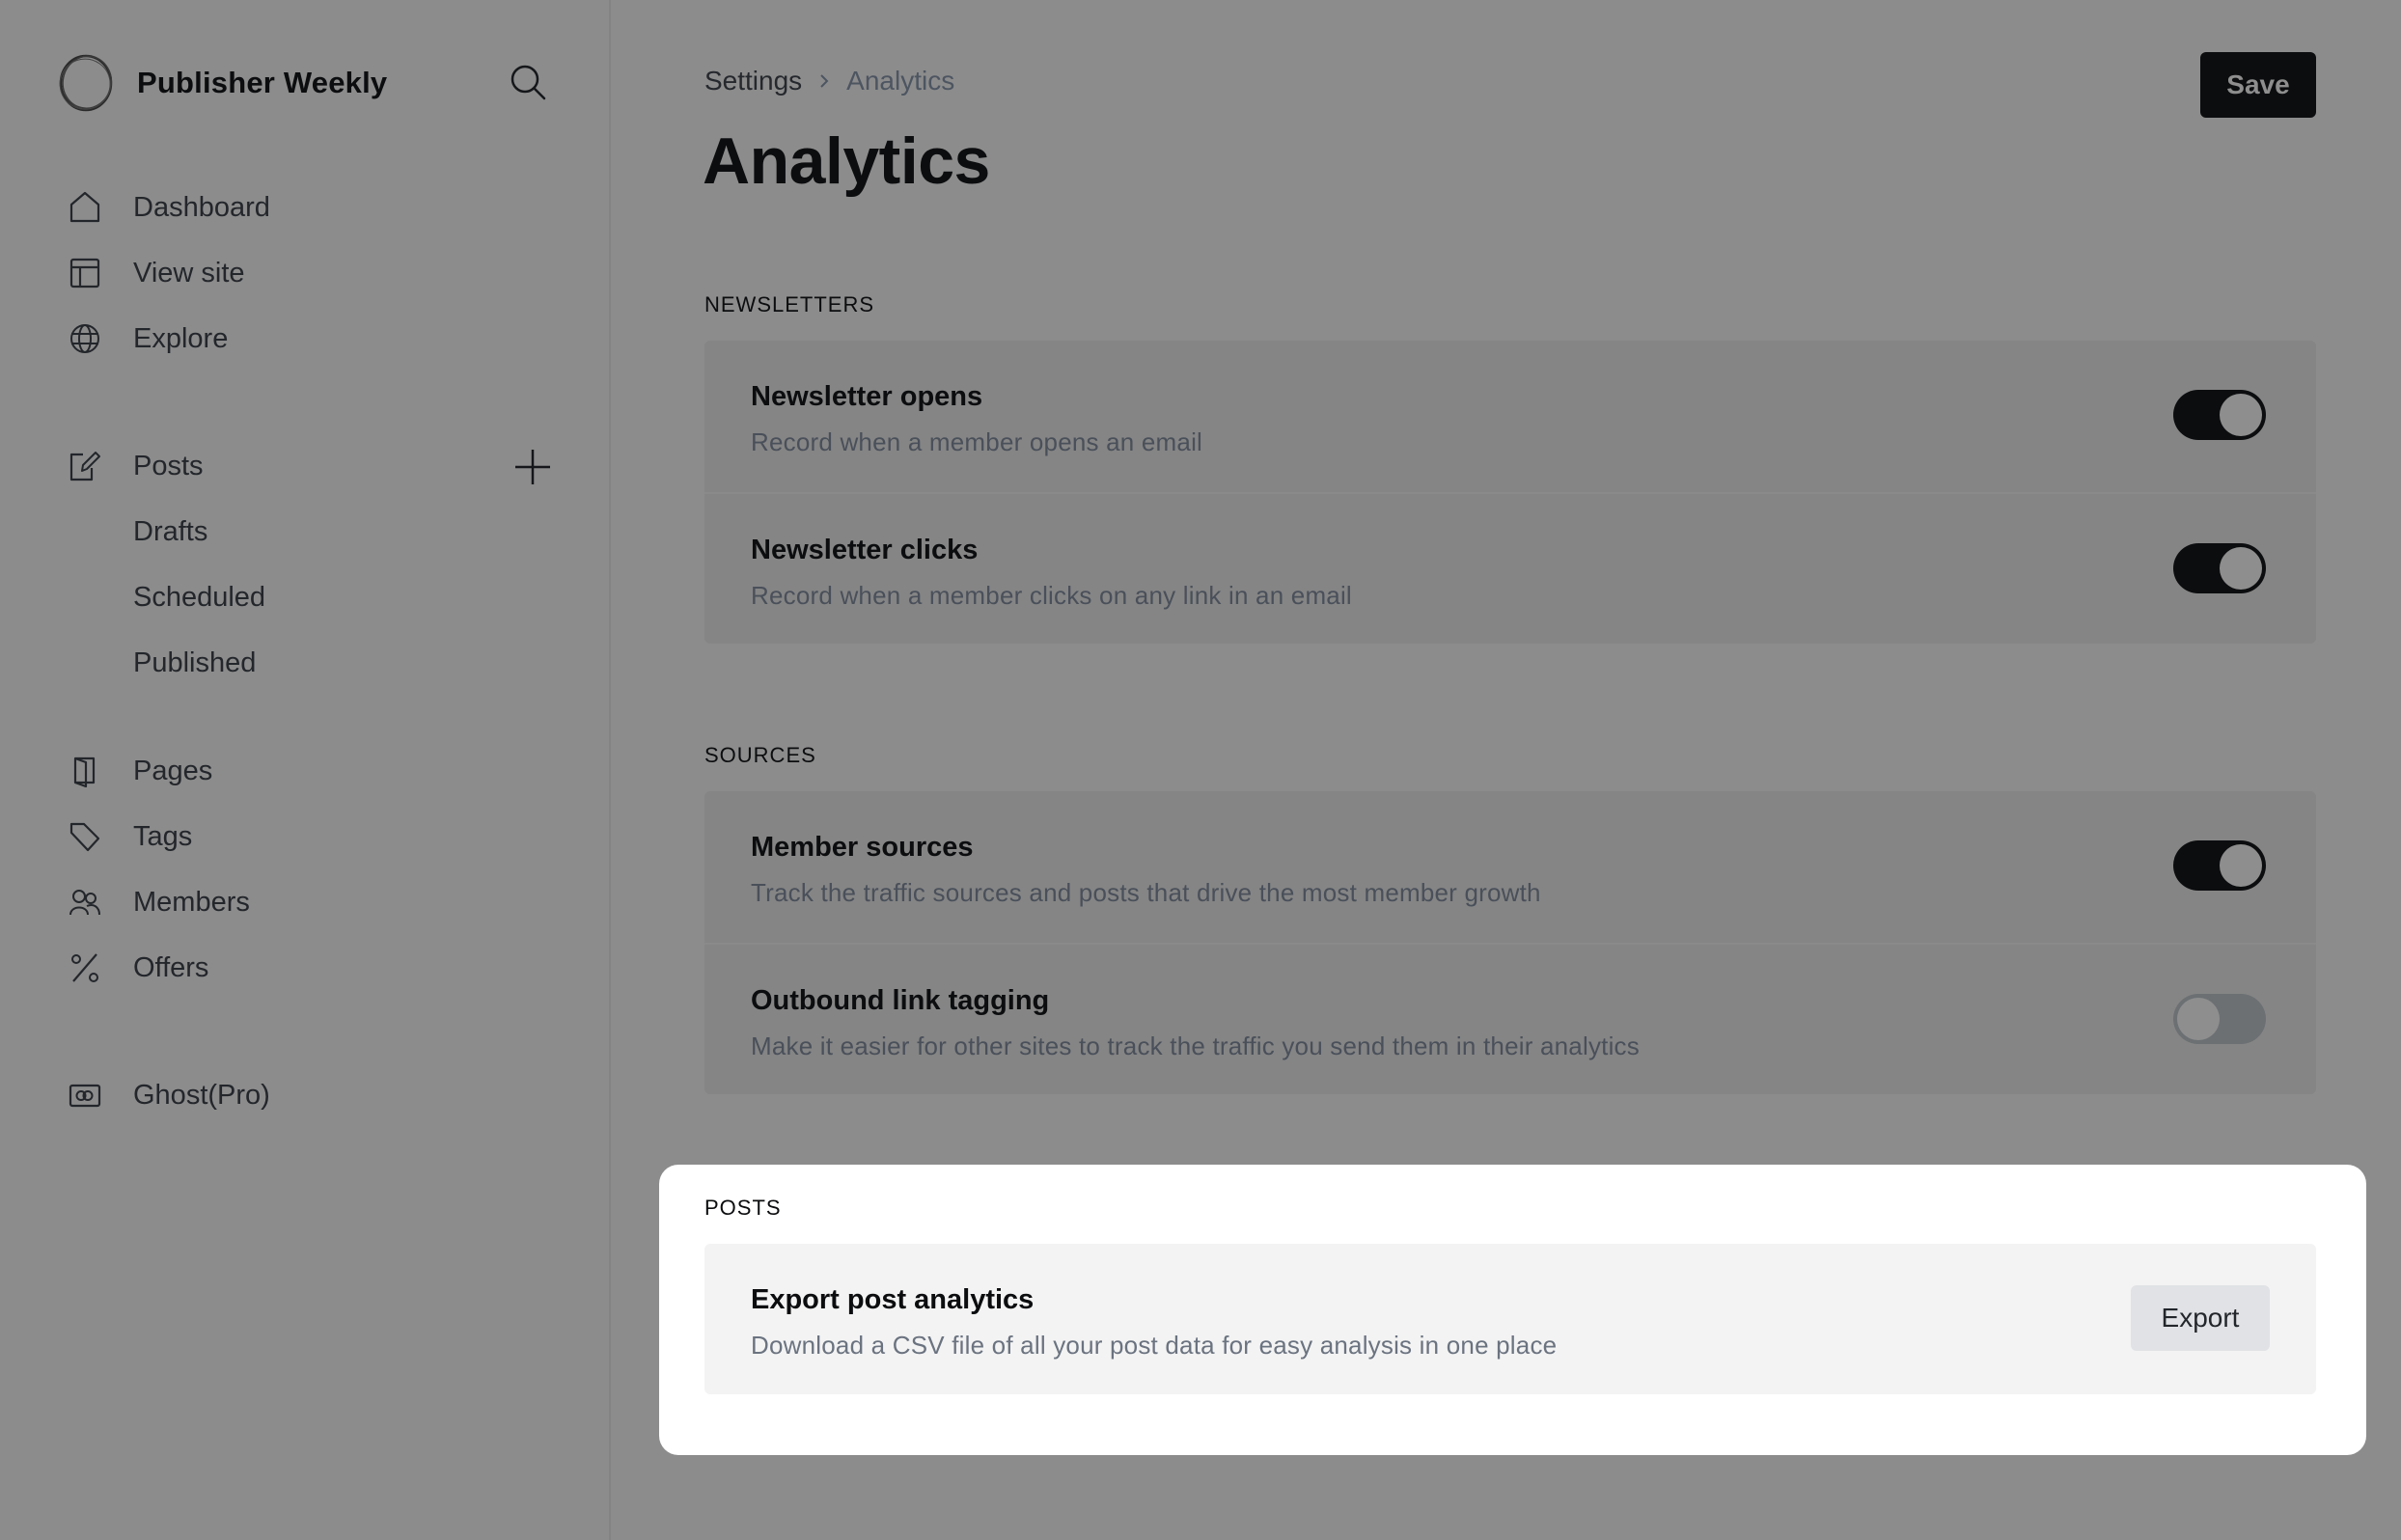 This screenshot has height=1540, width=2401. I want to click on home-icon, so click(85, 208).